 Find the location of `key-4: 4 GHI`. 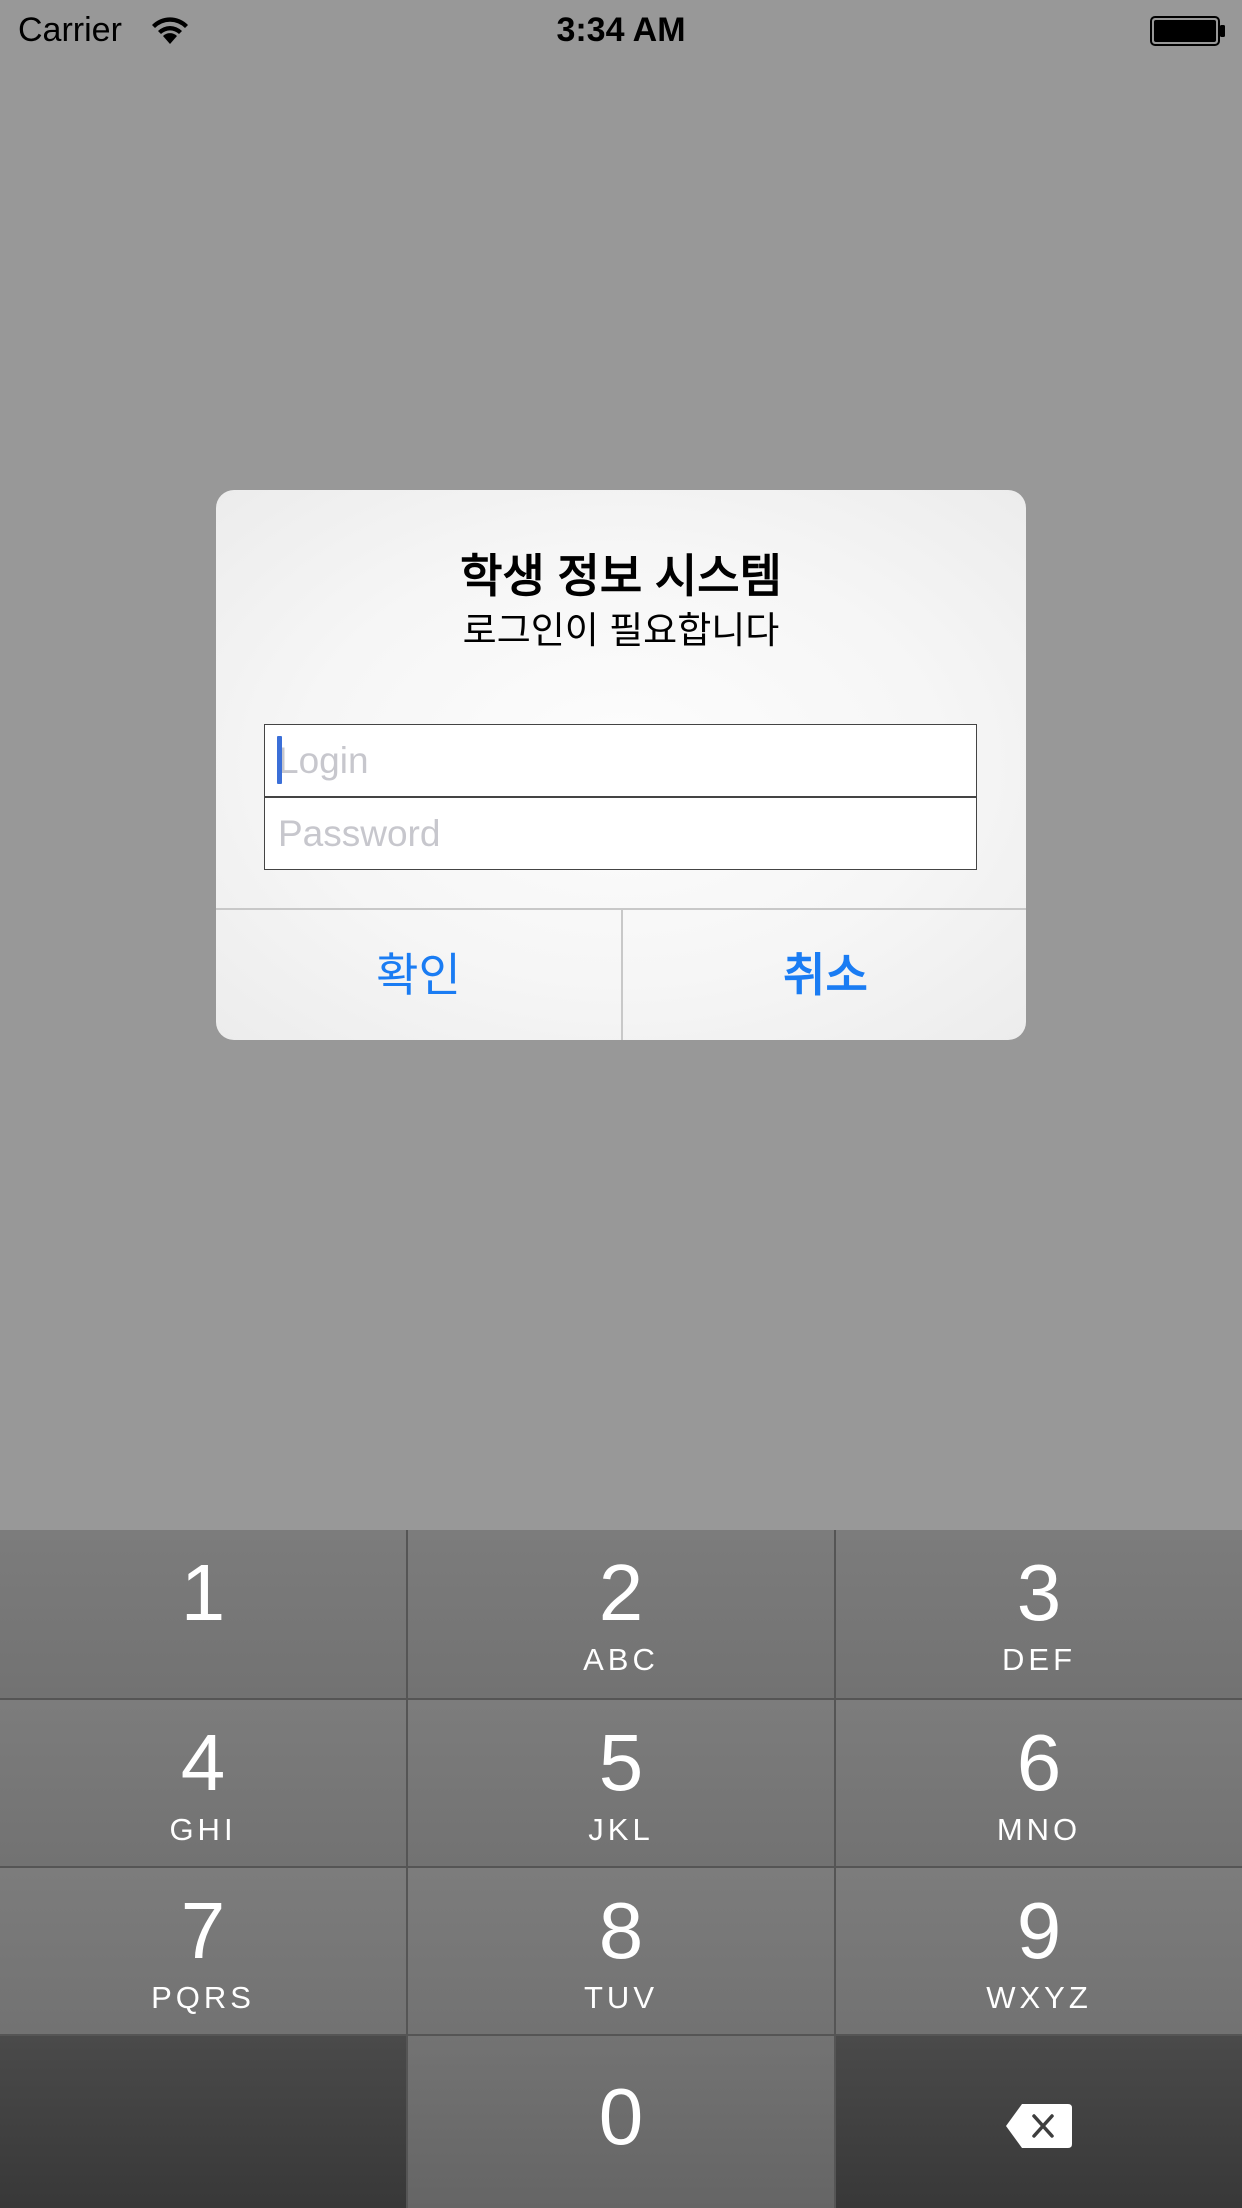

key-4: 4 GHI is located at coordinates (203, 1783).